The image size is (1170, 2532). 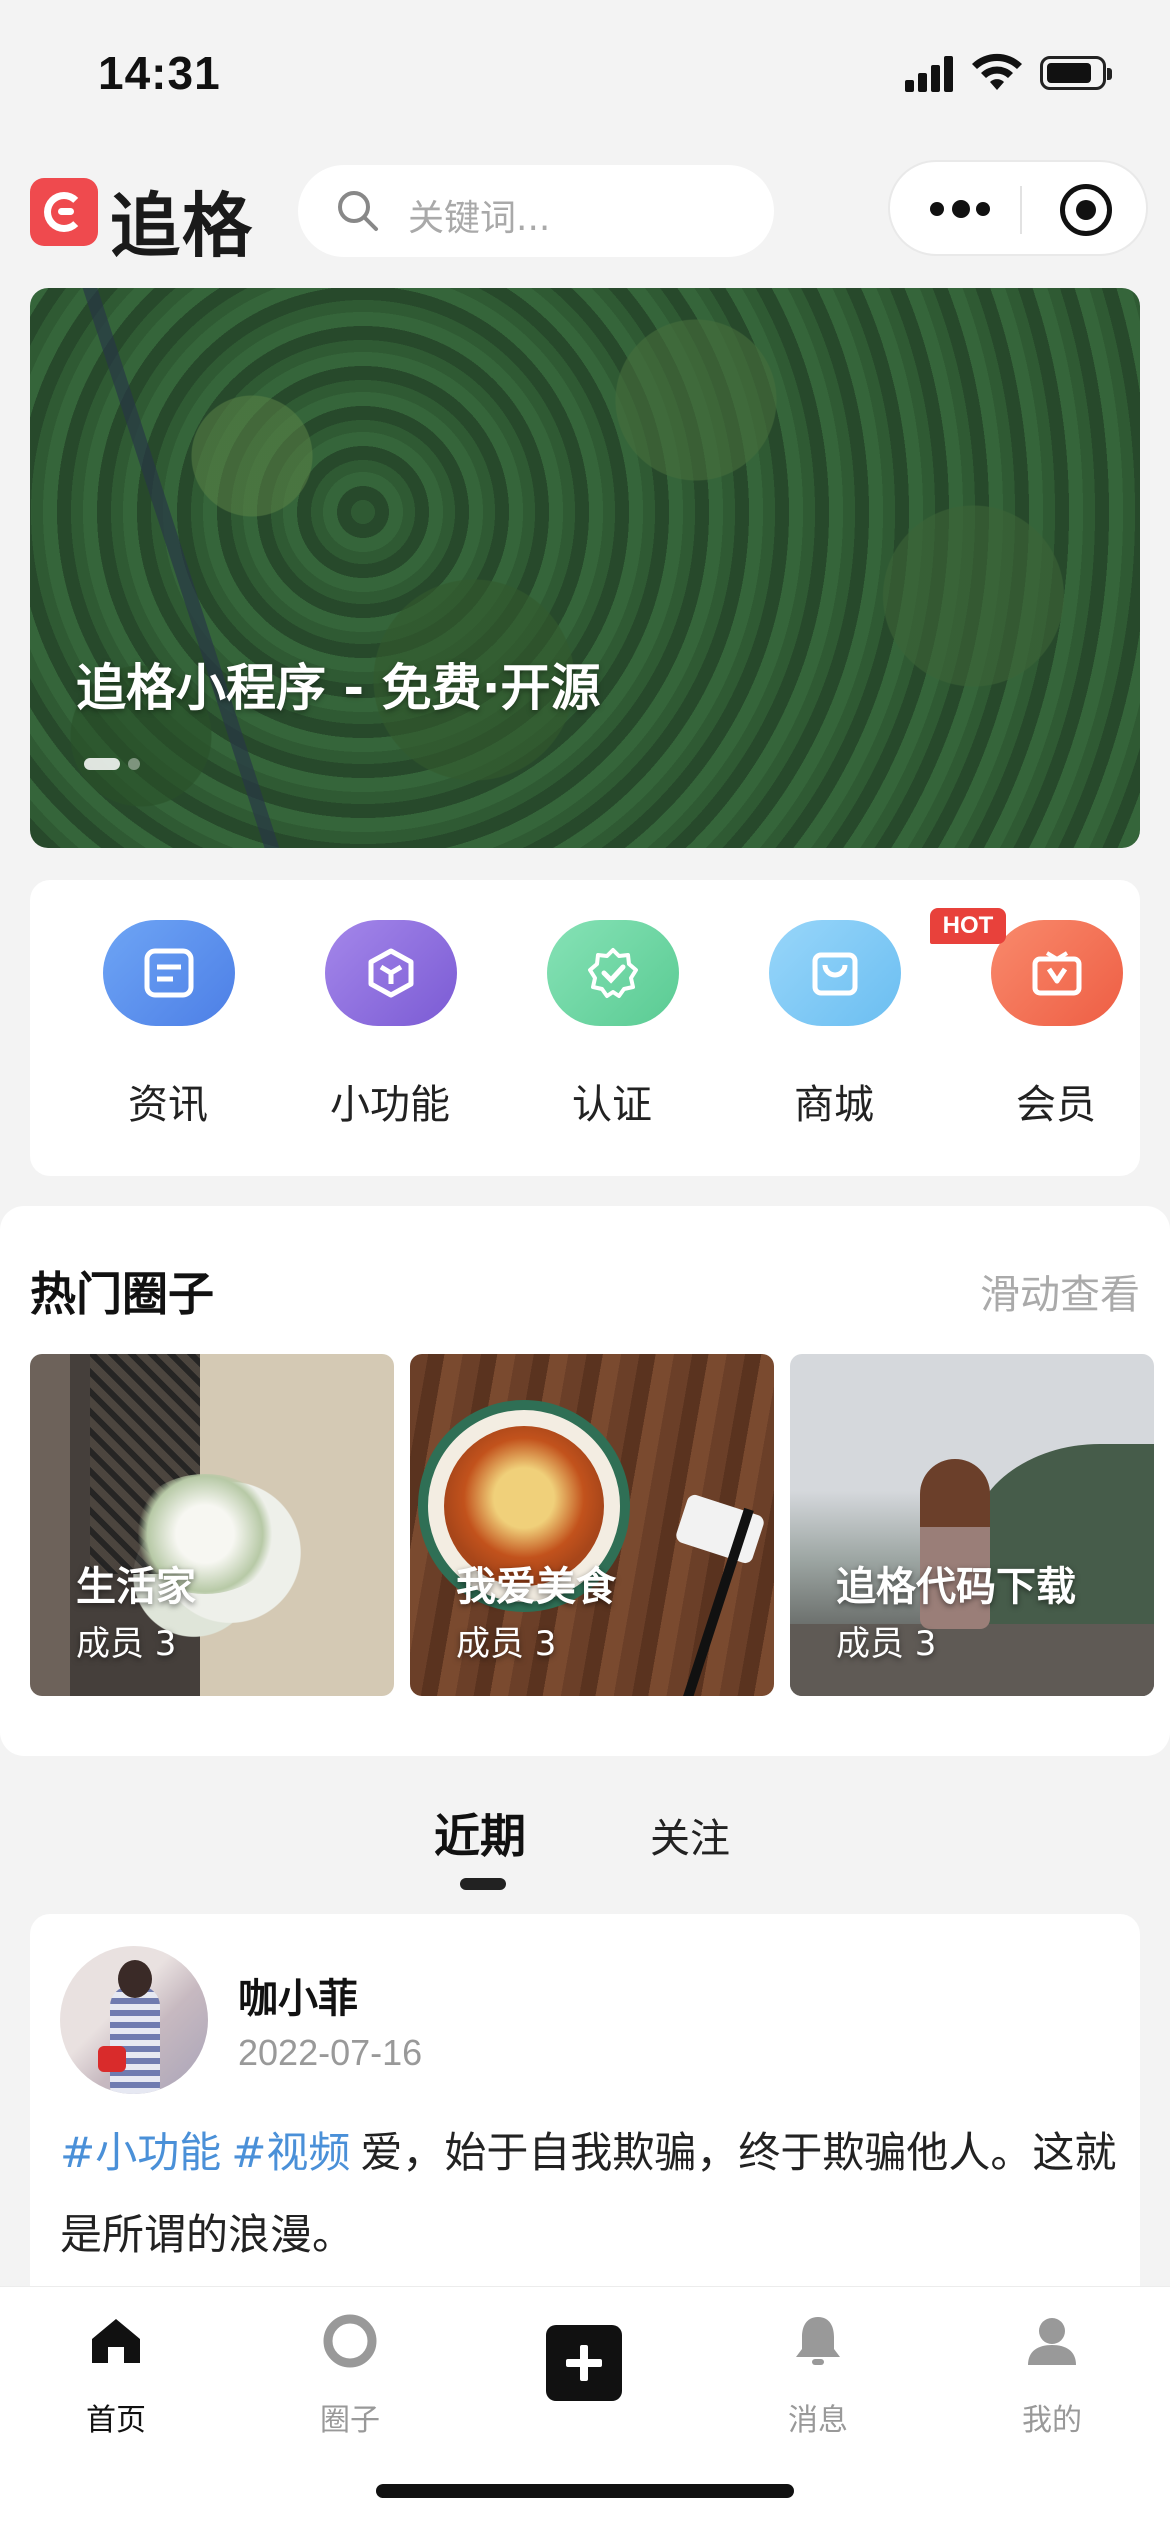 What do you see at coordinates (1052, 2341) in the screenshot?
I see `user-icon` at bounding box center [1052, 2341].